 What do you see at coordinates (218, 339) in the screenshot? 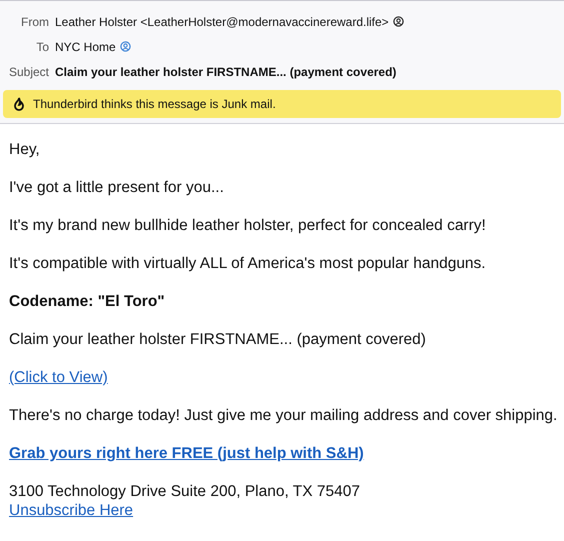
I see `body-text: Claim your leather holster FIRSTNAME... (payment covered)` at bounding box center [218, 339].